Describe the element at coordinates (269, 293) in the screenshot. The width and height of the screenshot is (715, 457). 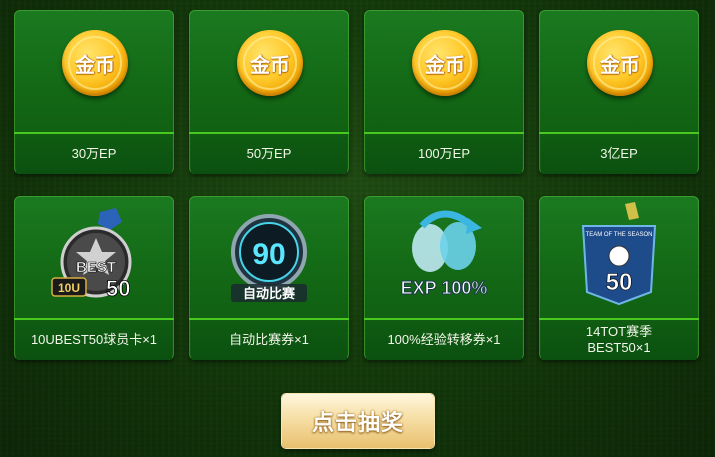
I see `auto-match-caption: 自动比赛` at that location.